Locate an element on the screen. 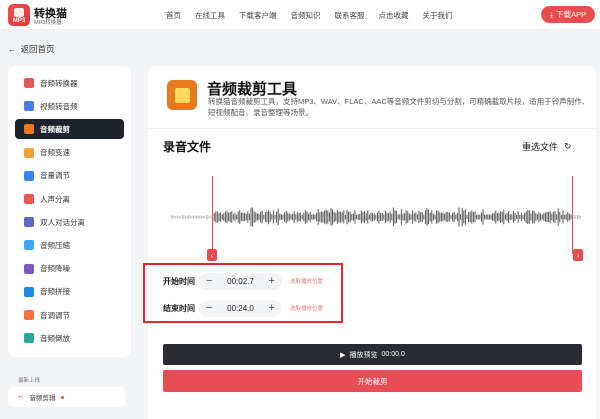 The image size is (600, 419). start-marker-line is located at coordinates (212, 215).